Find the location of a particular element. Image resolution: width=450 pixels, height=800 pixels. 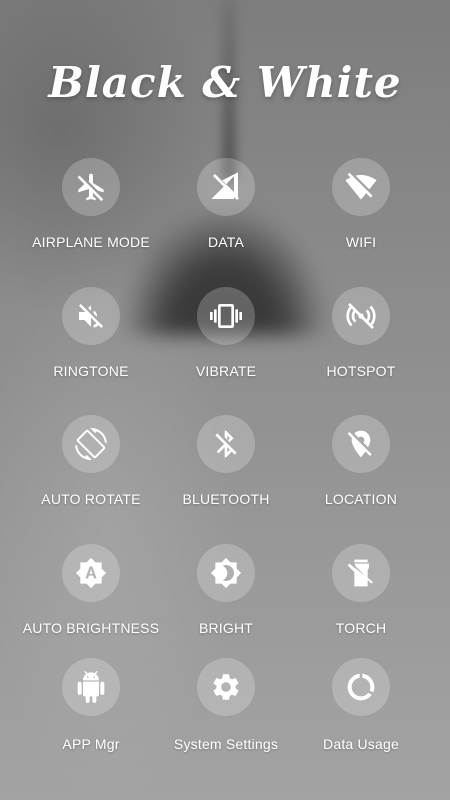

tile-label: LOCATION is located at coordinates (361, 499).